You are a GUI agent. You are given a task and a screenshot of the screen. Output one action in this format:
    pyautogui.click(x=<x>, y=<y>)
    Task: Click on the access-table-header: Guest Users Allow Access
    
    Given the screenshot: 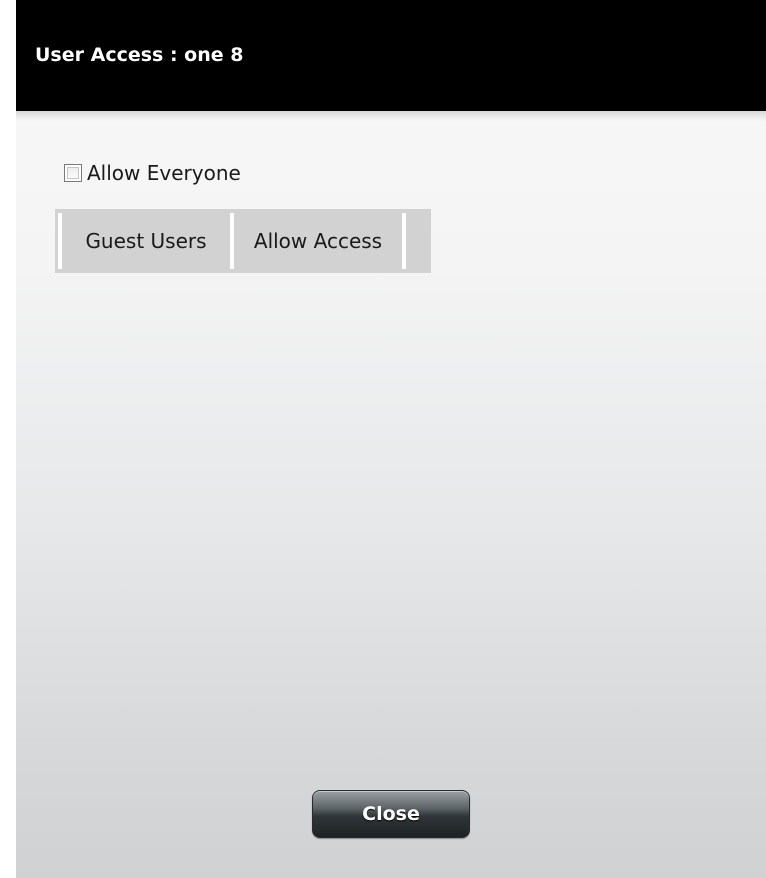 What is the action you would take?
    pyautogui.click(x=243, y=241)
    